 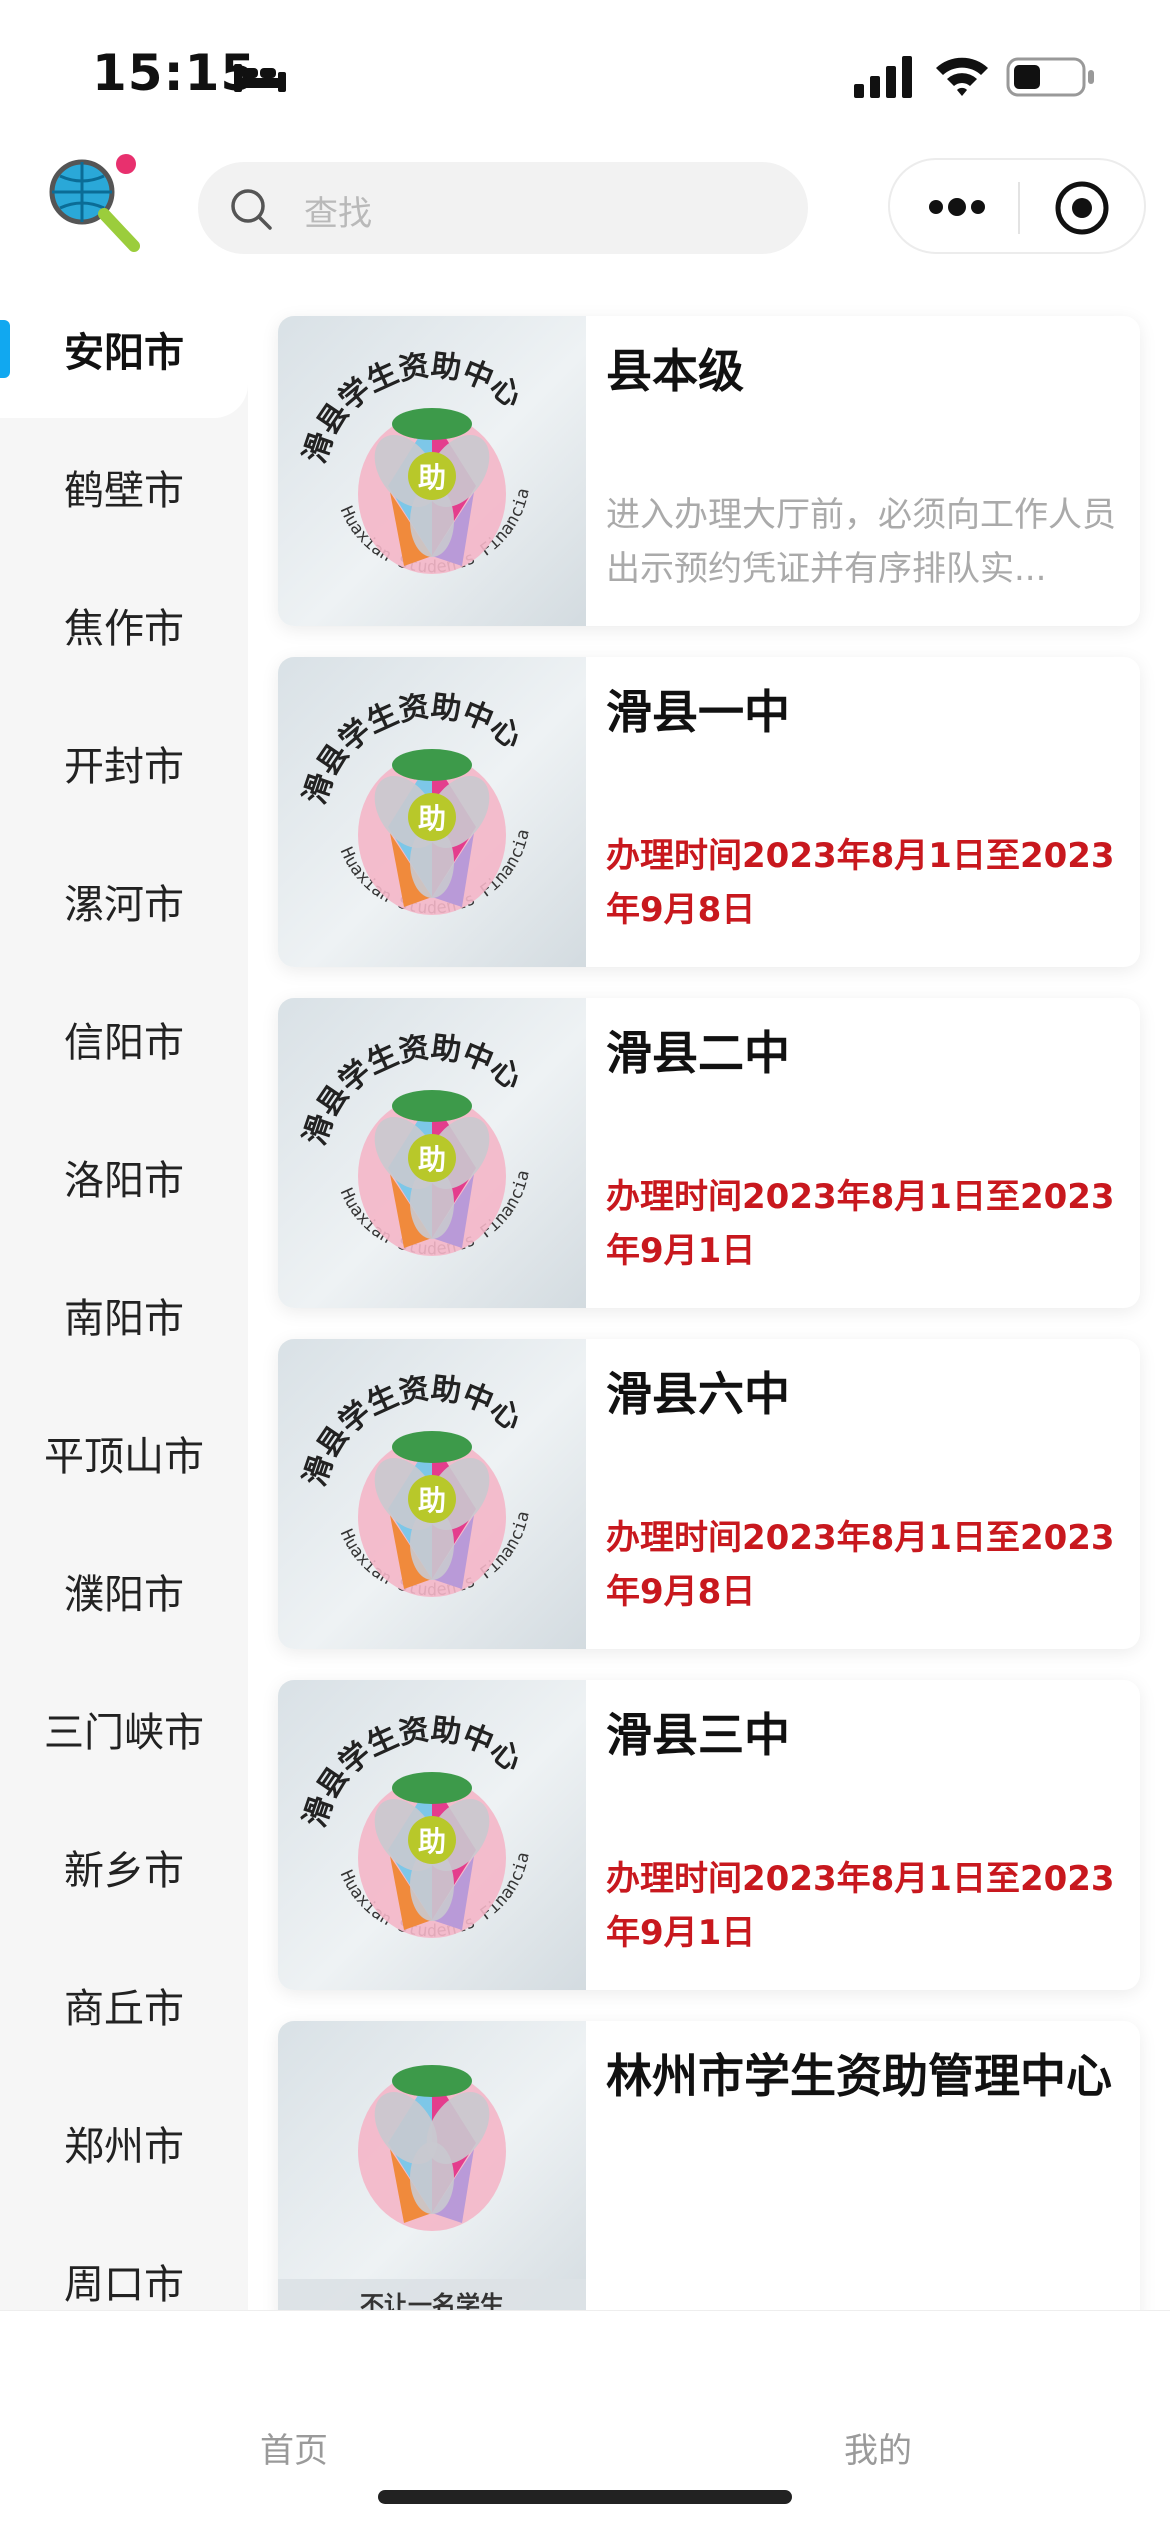 I want to click on card-title: 滑县一中, so click(x=698, y=712).